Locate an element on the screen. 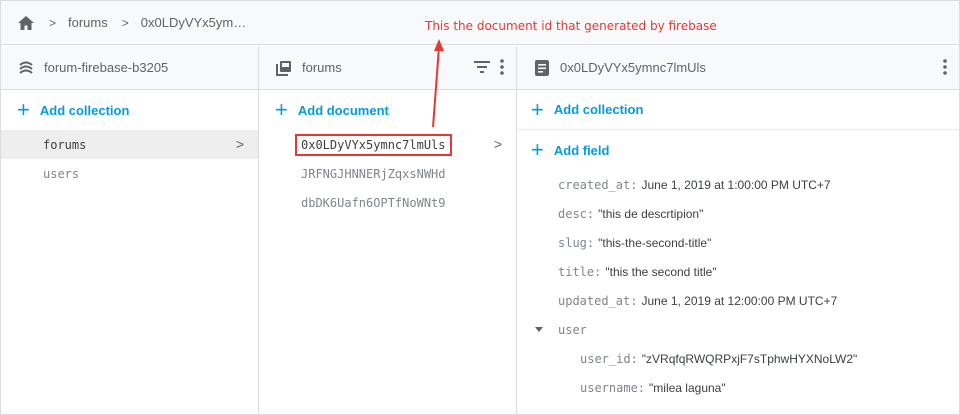  field-value: June 1, 2019 at 12:00:00 PM UTC+7 is located at coordinates (739, 300).